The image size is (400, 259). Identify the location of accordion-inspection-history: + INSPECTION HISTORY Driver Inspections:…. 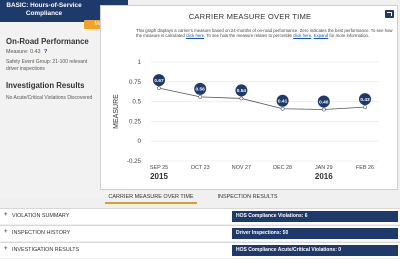
(200, 233).